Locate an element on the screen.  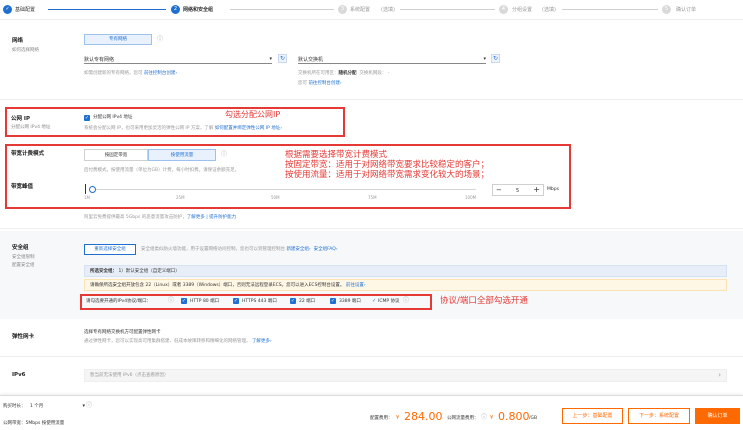
network-type-button: 专有网络 is located at coordinates (118, 39).